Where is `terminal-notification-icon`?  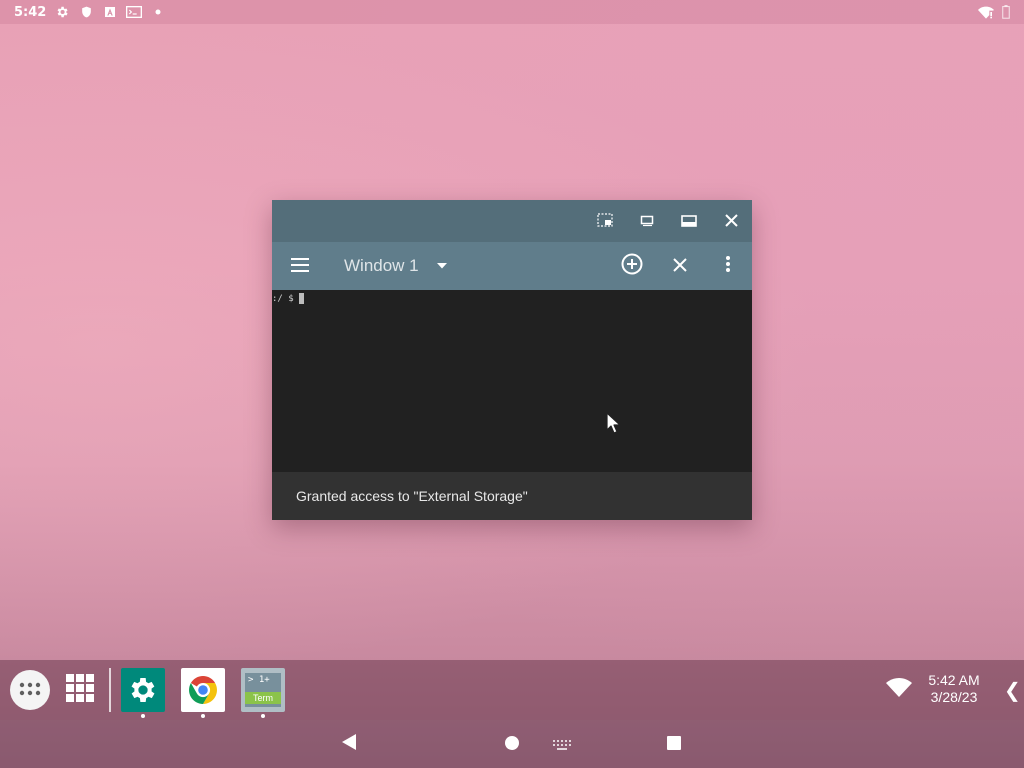
terminal-notification-icon is located at coordinates (134, 12).